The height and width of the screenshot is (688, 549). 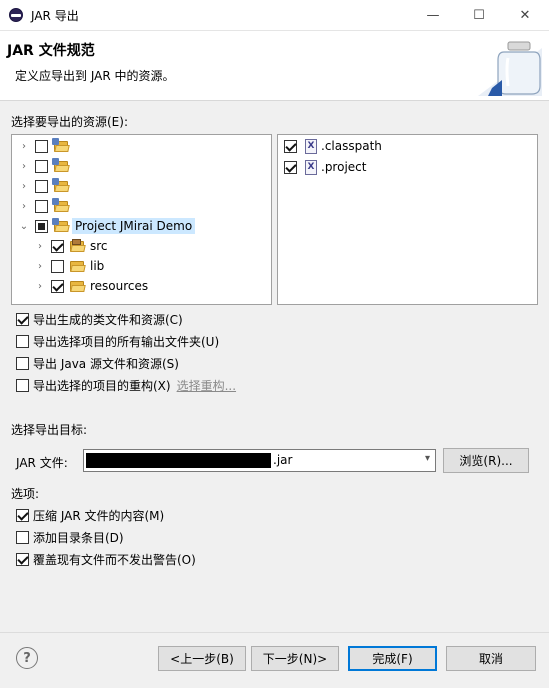 I want to click on option-label: 添加目录条目(D), so click(x=78, y=538).